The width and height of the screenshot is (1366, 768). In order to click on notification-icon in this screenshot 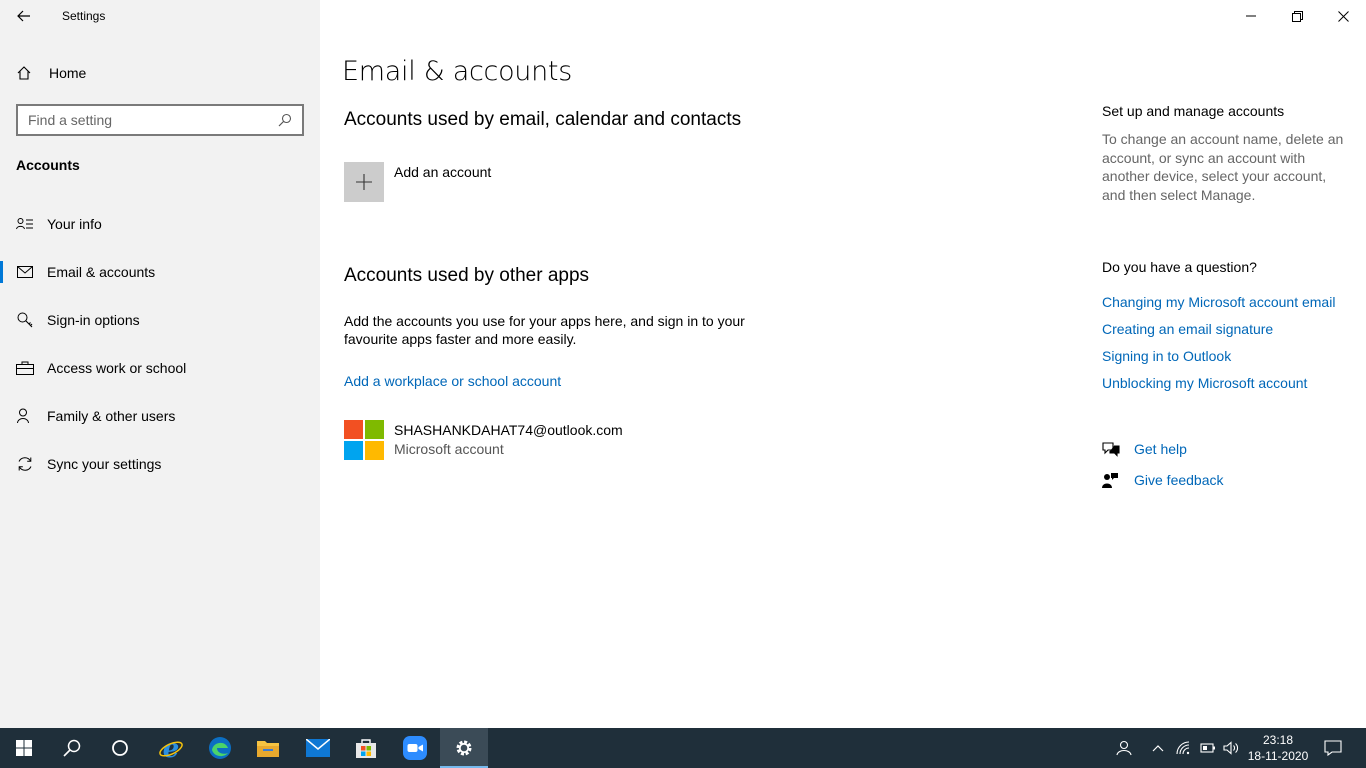, I will do `click(1333, 748)`.